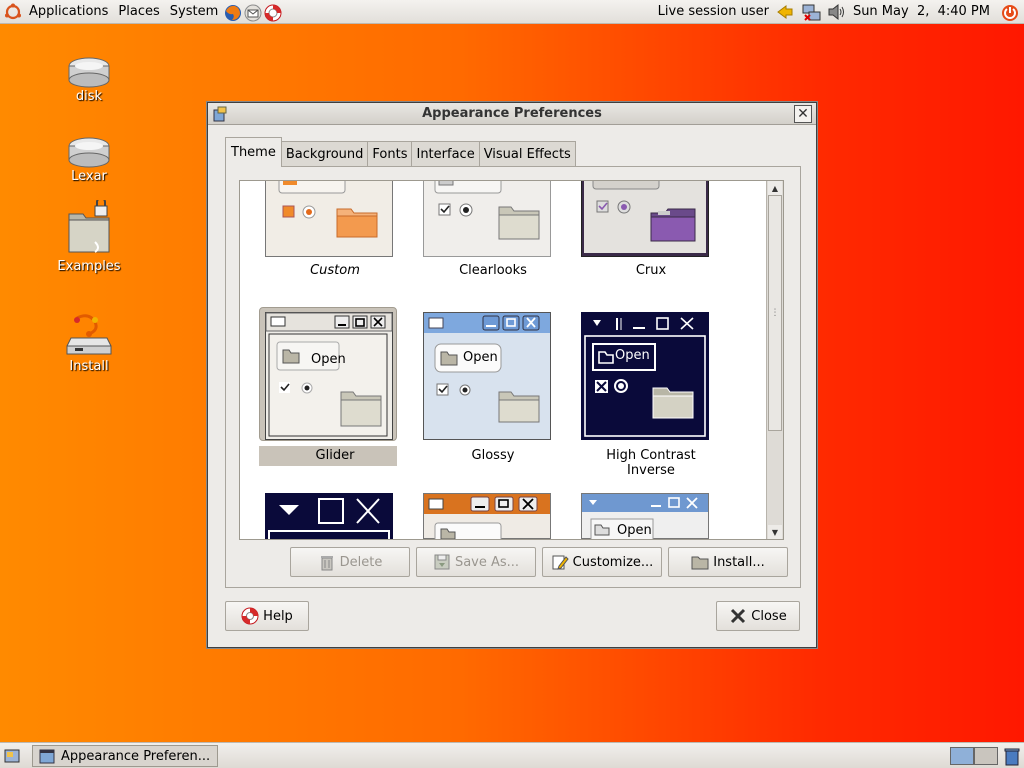 This screenshot has height=768, width=1024. I want to click on exit-icon, so click(784, 12).